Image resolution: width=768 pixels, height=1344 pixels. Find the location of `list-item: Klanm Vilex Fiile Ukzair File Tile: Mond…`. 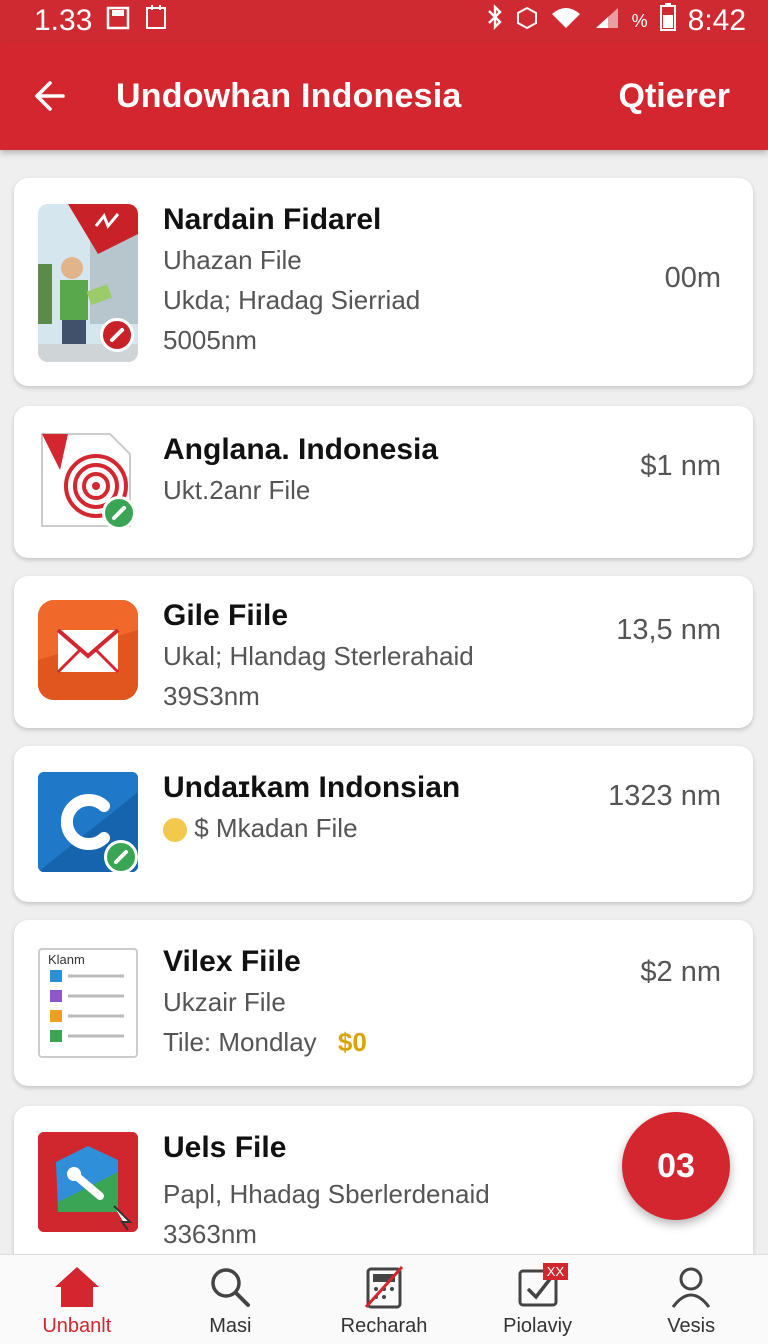

list-item: Klanm Vilex Fiile Ukzair File Tile: Mond… is located at coordinates (383, 1003).